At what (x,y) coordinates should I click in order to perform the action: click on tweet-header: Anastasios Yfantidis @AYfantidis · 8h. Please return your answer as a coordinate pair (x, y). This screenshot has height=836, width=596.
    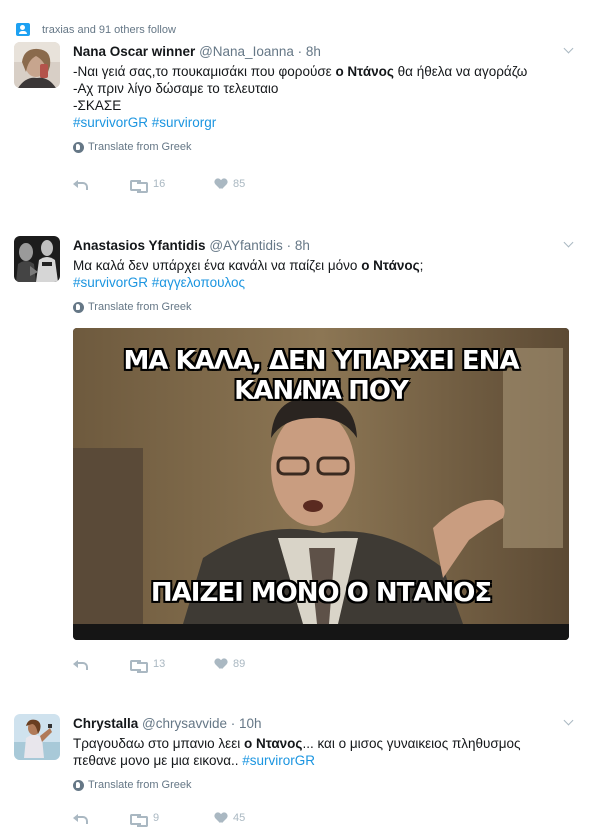
    Looking at the image, I should click on (319, 245).